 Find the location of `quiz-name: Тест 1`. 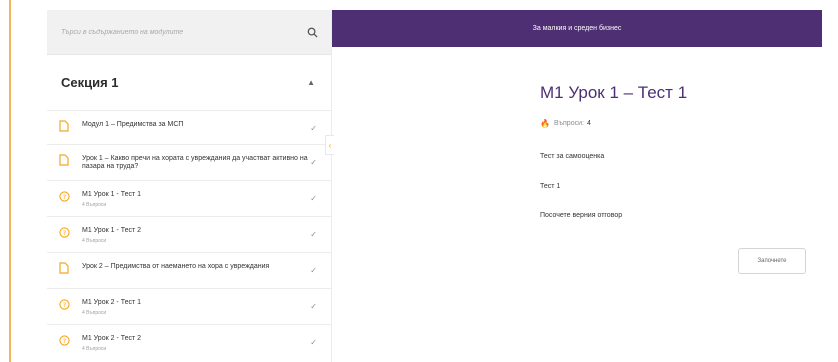

quiz-name: Тест 1 is located at coordinates (550, 186).